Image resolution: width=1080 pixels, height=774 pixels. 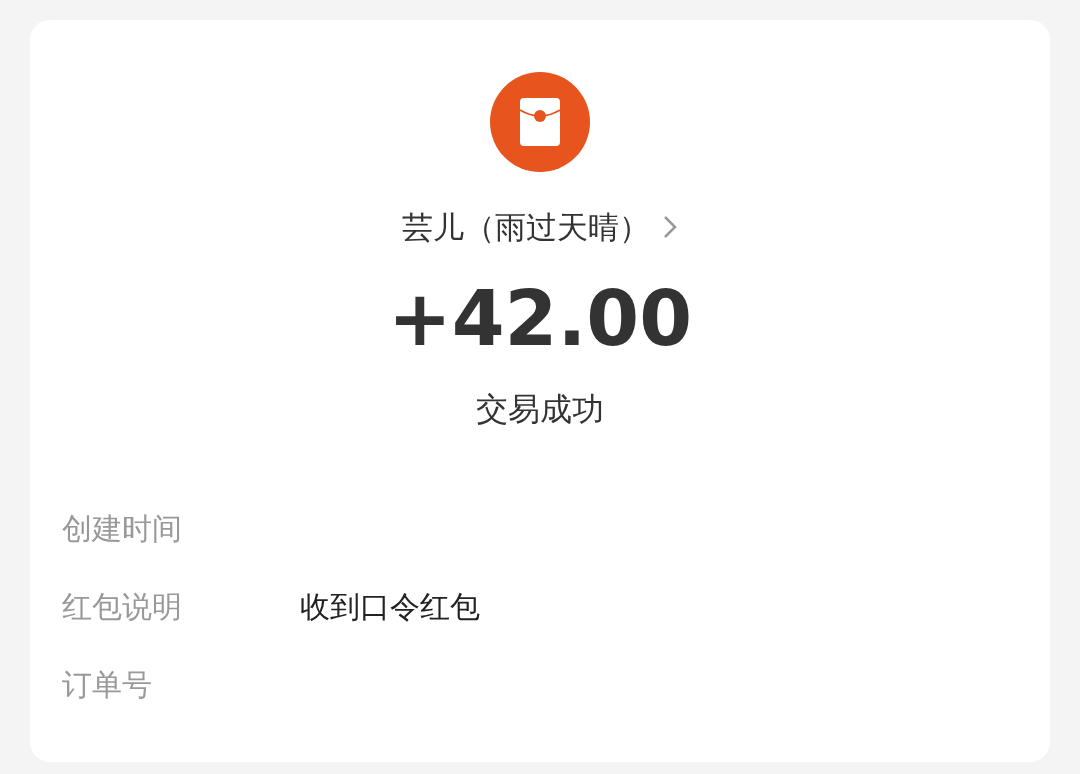 I want to click on status-text: 交易成功, so click(x=540, y=409).